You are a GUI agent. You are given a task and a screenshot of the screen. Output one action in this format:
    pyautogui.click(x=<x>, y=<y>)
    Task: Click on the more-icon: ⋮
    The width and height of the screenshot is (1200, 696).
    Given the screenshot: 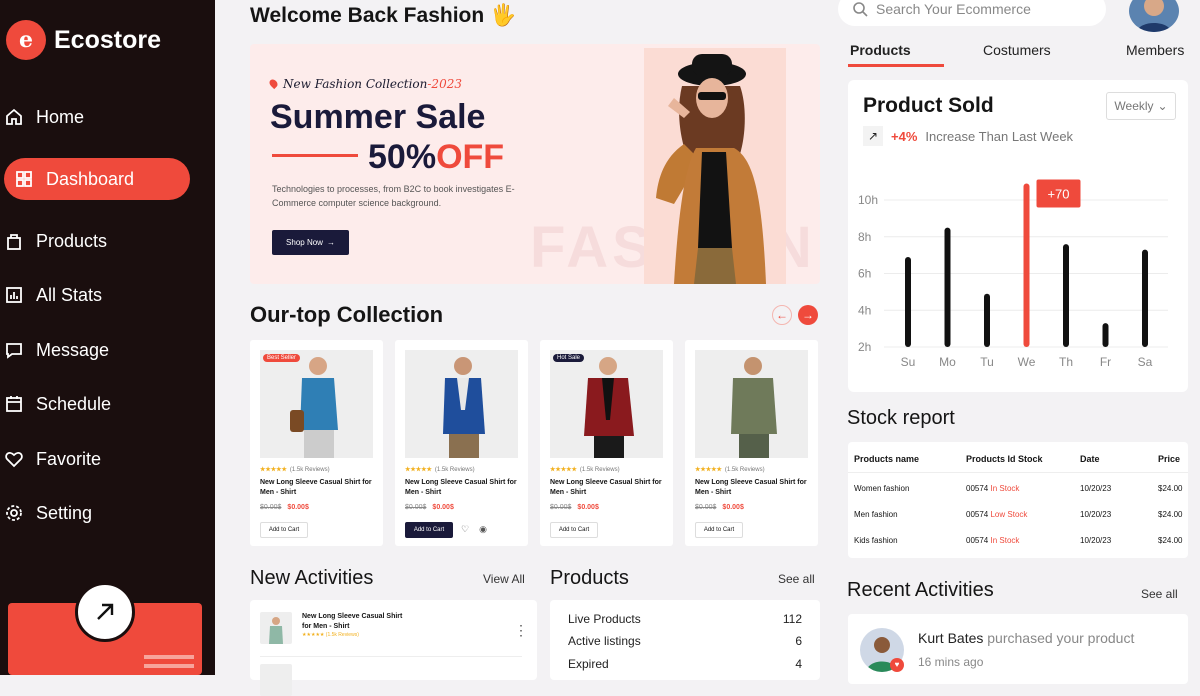 What is the action you would take?
    pyautogui.click(x=521, y=630)
    